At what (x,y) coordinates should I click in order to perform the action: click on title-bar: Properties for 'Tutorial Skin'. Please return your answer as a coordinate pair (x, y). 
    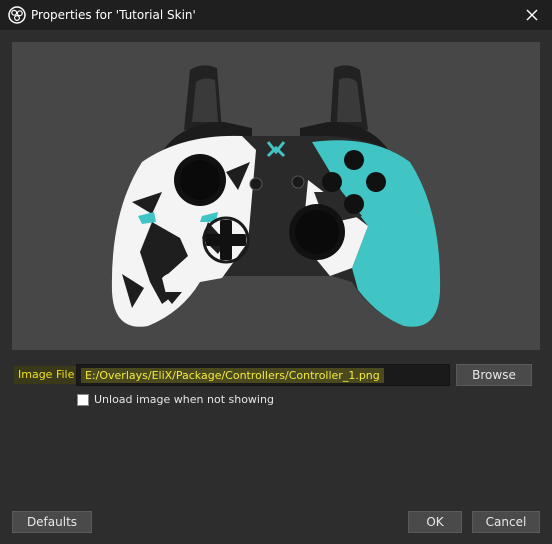
    Looking at the image, I should click on (276, 15).